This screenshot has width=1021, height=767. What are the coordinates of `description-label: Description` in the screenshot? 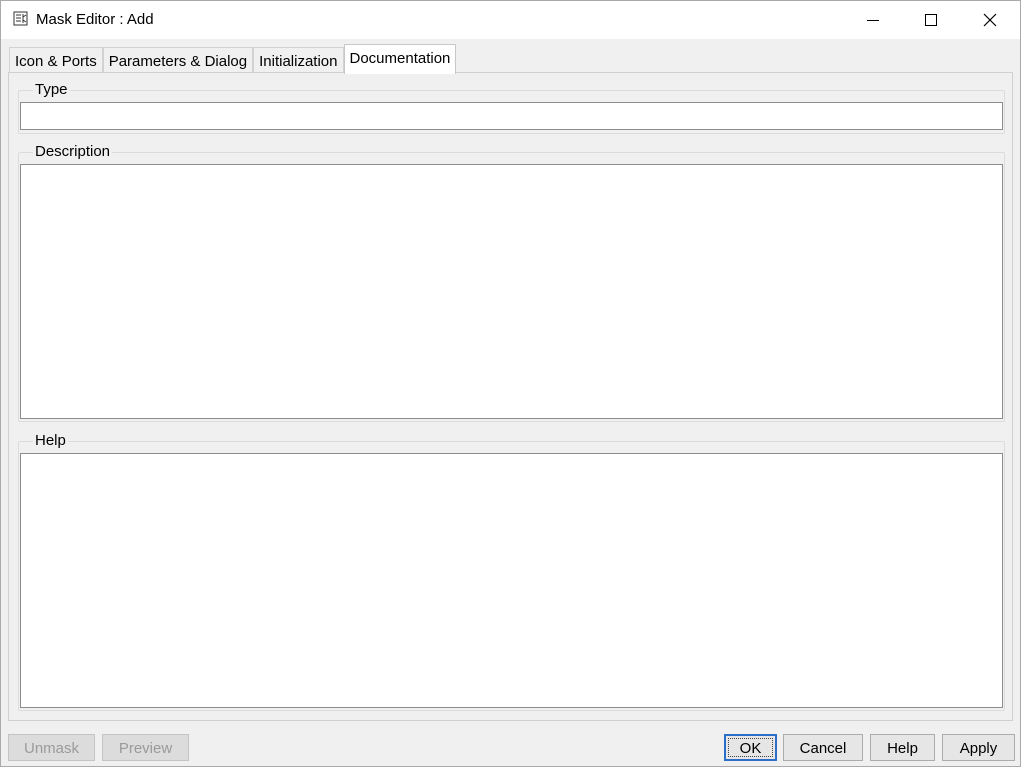 It's located at (73, 152).